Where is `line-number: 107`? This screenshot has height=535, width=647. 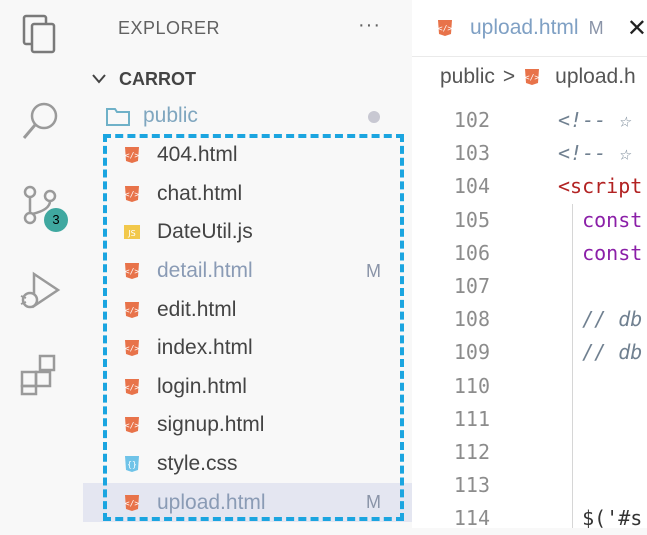 line-number: 107 is located at coordinates (471, 285).